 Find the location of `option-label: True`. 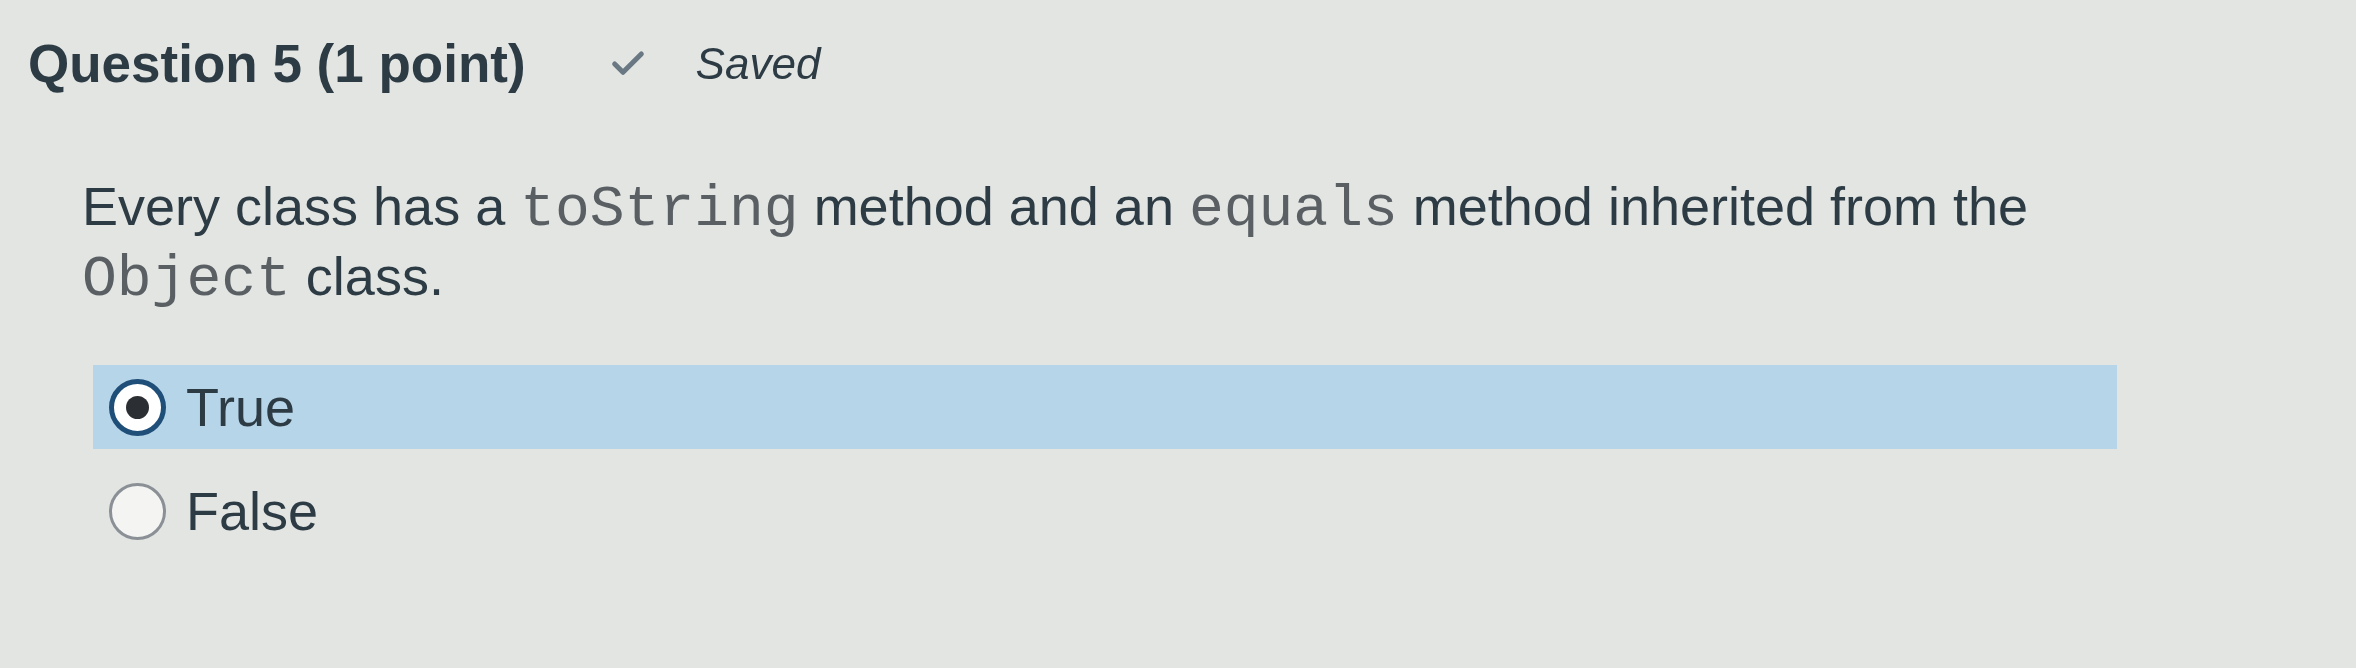

option-label: True is located at coordinates (241, 407).